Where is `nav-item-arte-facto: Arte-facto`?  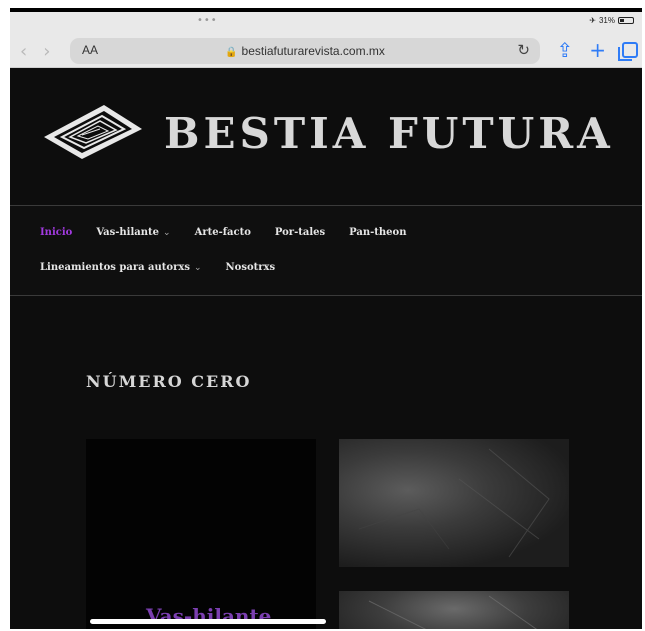 nav-item-arte-facto: Arte-facto is located at coordinates (223, 232).